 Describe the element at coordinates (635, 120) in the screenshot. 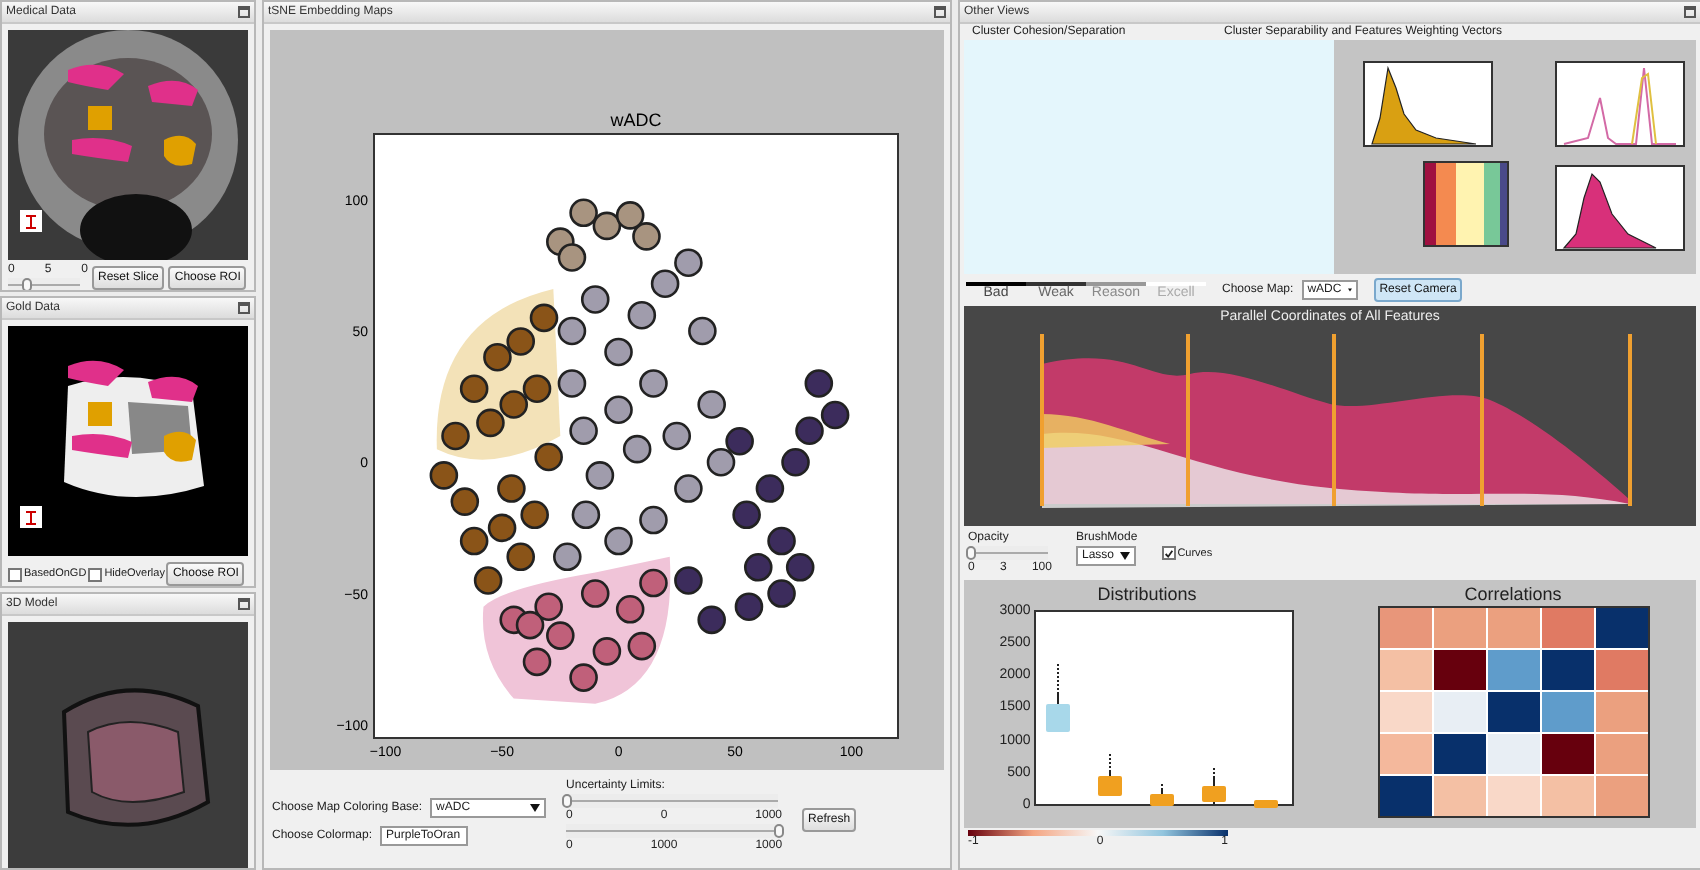

I see `chart-title: wADC` at that location.